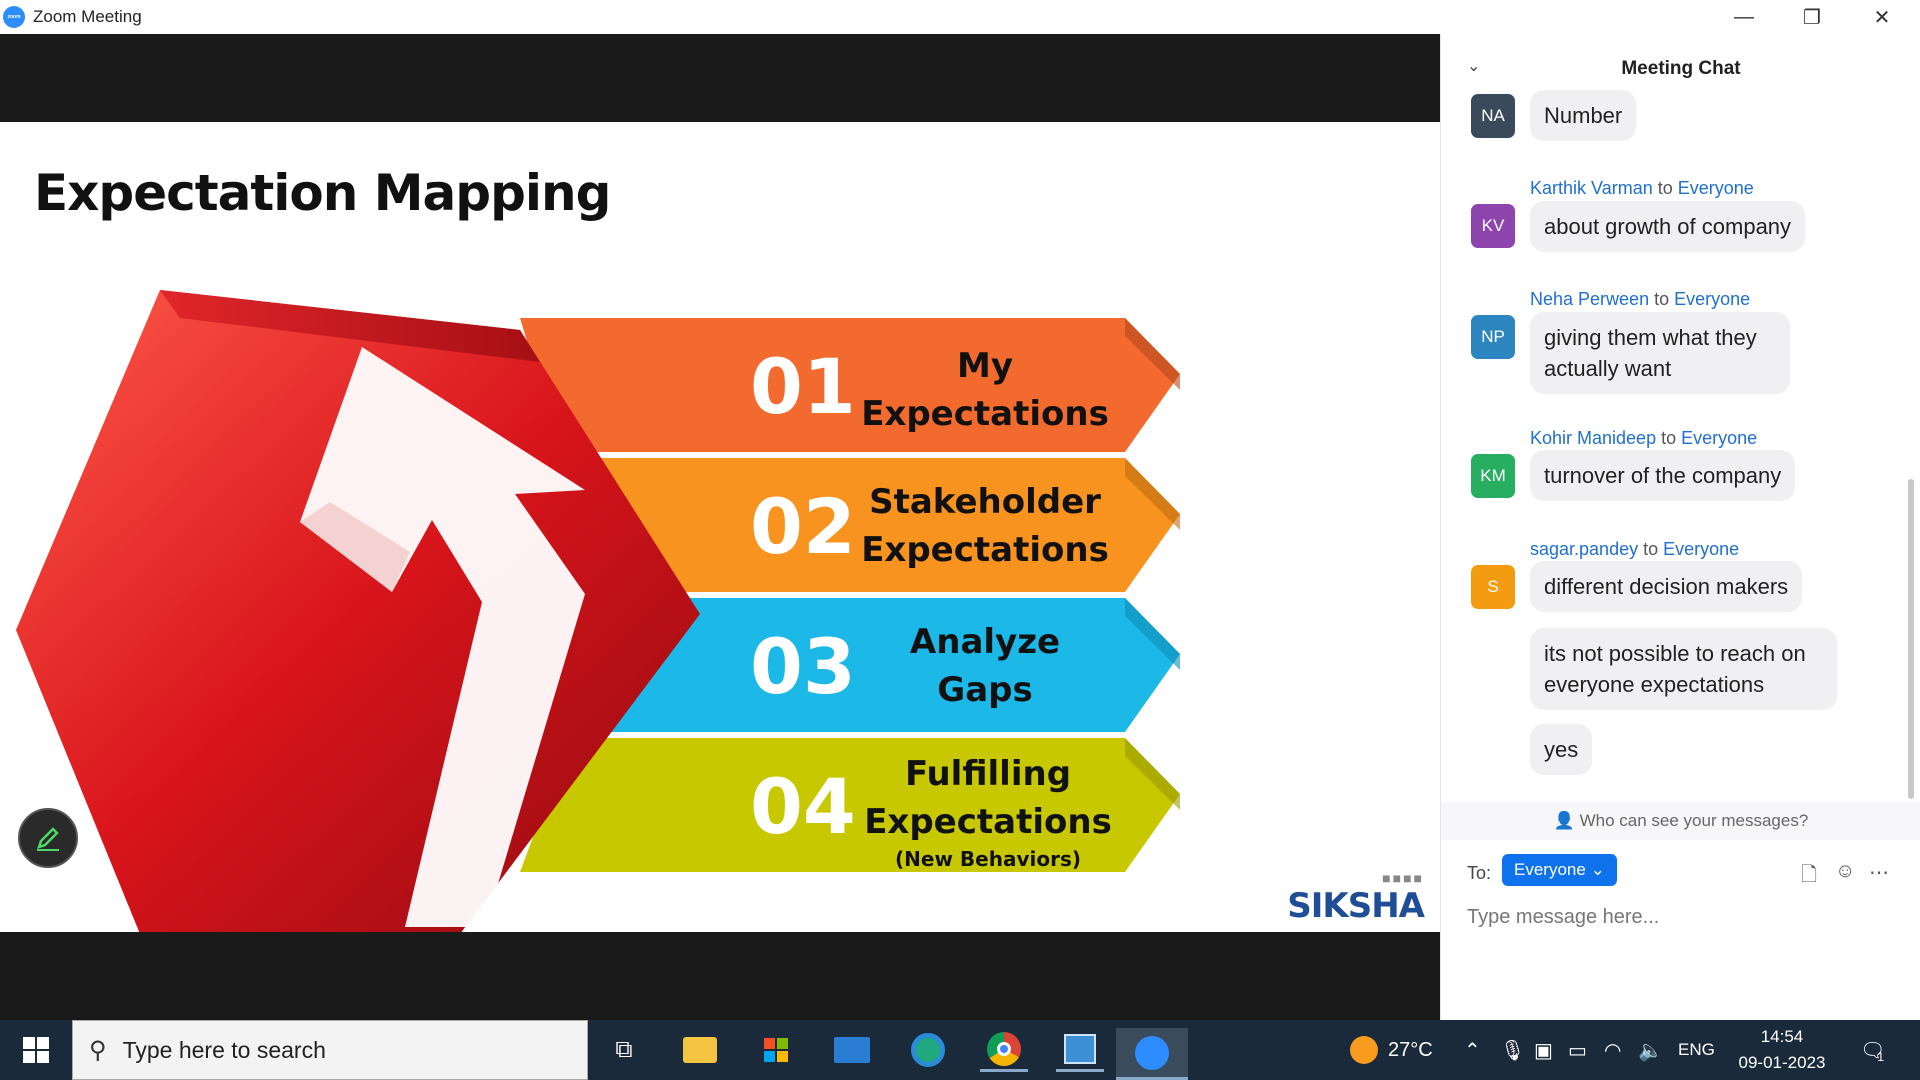 The width and height of the screenshot is (1920, 1080). I want to click on message-input, so click(1682, 917).